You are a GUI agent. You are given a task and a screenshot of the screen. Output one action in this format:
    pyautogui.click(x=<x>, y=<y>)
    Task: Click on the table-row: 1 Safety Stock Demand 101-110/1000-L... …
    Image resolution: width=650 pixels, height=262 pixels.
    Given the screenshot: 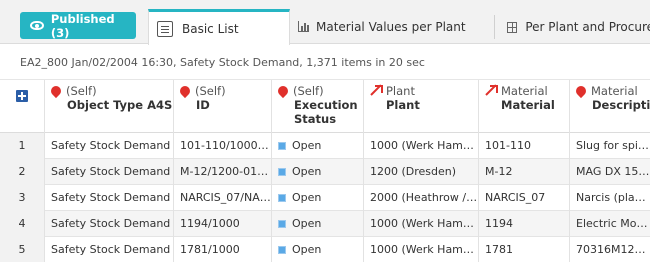 What is the action you would take?
    pyautogui.click(x=325, y=146)
    